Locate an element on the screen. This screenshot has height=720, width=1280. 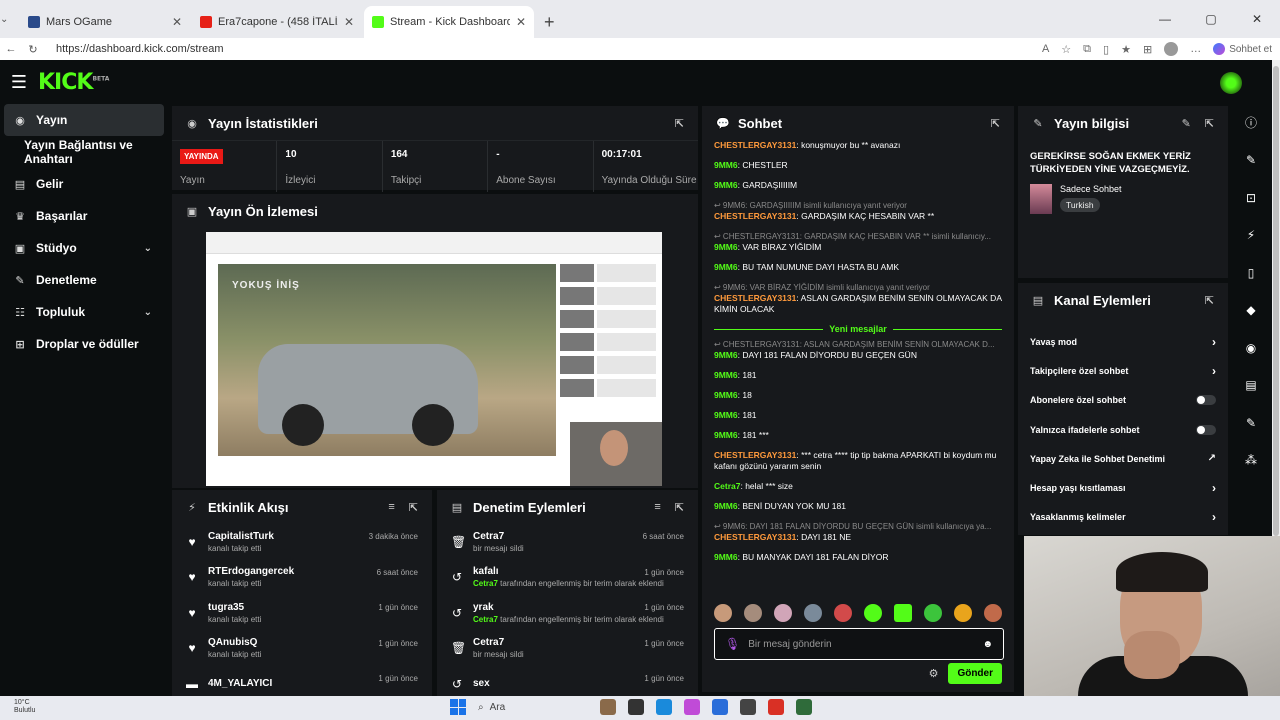
subscribers-only-toggle is located at coordinates (1206, 400).